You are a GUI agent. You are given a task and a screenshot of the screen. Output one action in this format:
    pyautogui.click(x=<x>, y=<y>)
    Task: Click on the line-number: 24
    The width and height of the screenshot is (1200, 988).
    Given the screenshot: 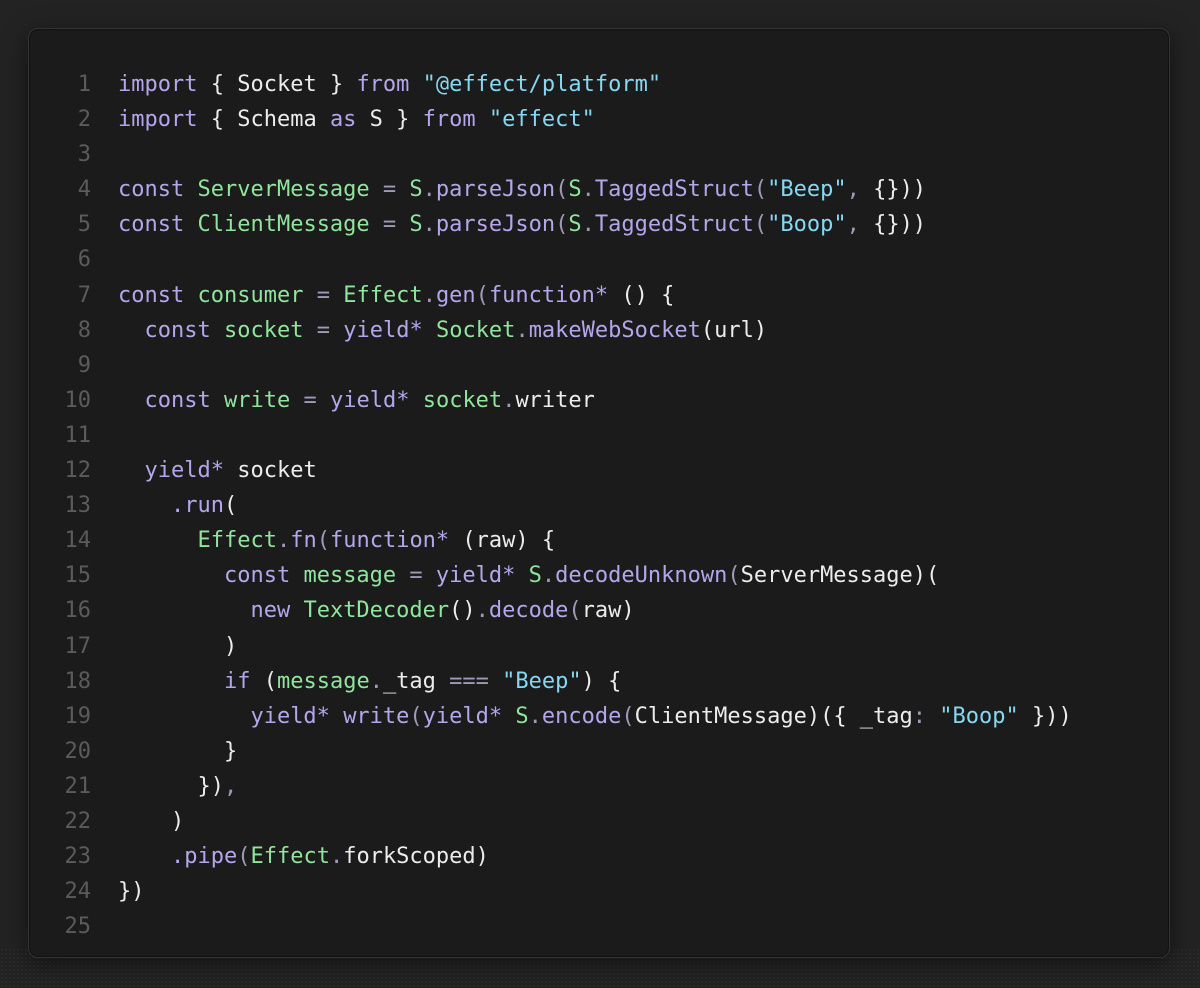 What is the action you would take?
    pyautogui.click(x=78, y=892)
    